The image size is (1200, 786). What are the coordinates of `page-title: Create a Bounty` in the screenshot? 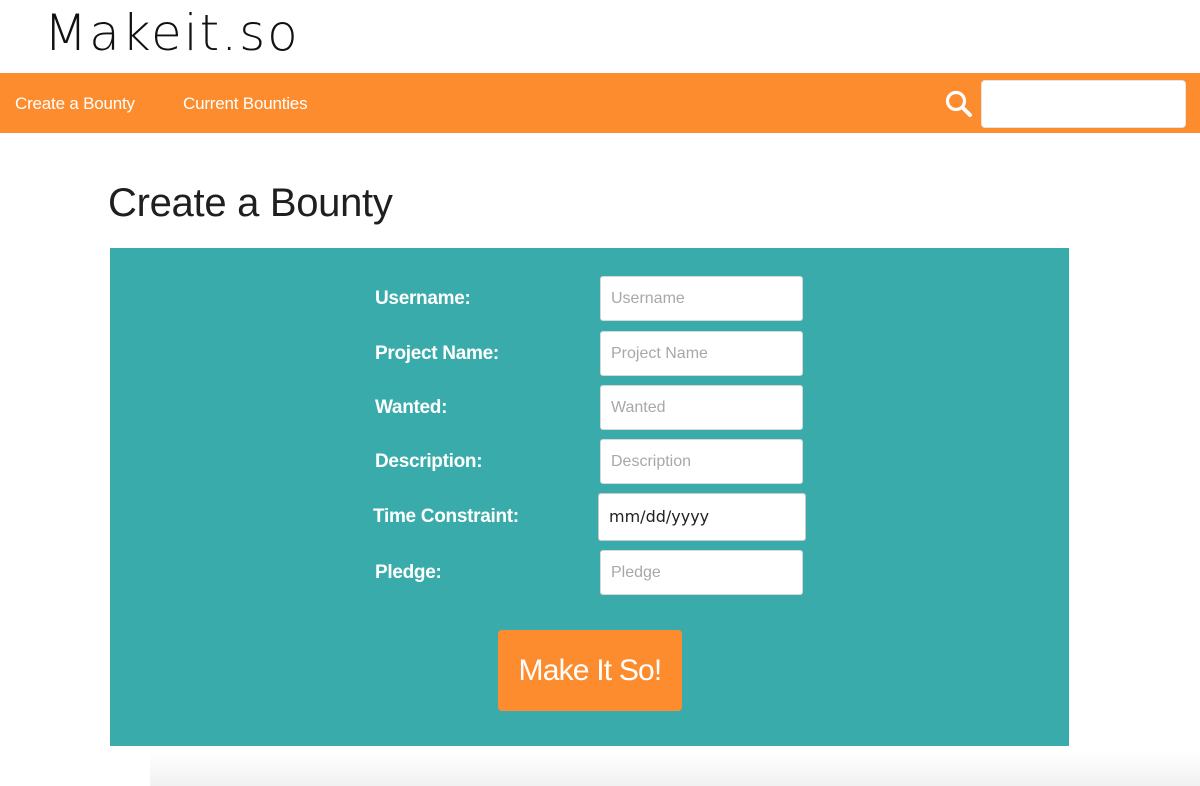 It's located at (250, 203).